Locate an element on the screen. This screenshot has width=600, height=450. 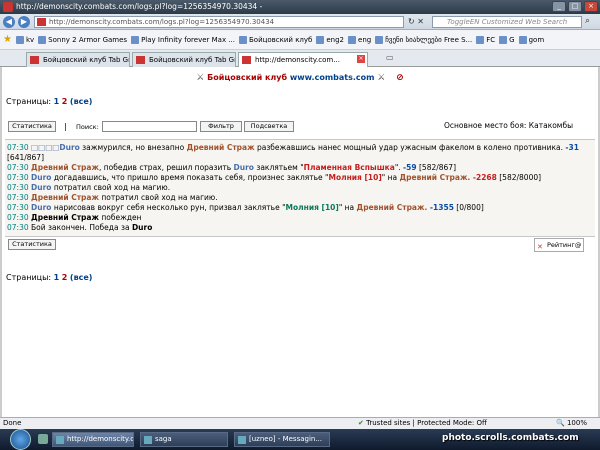
damage-value: -1355 is located at coordinates (440, 207).